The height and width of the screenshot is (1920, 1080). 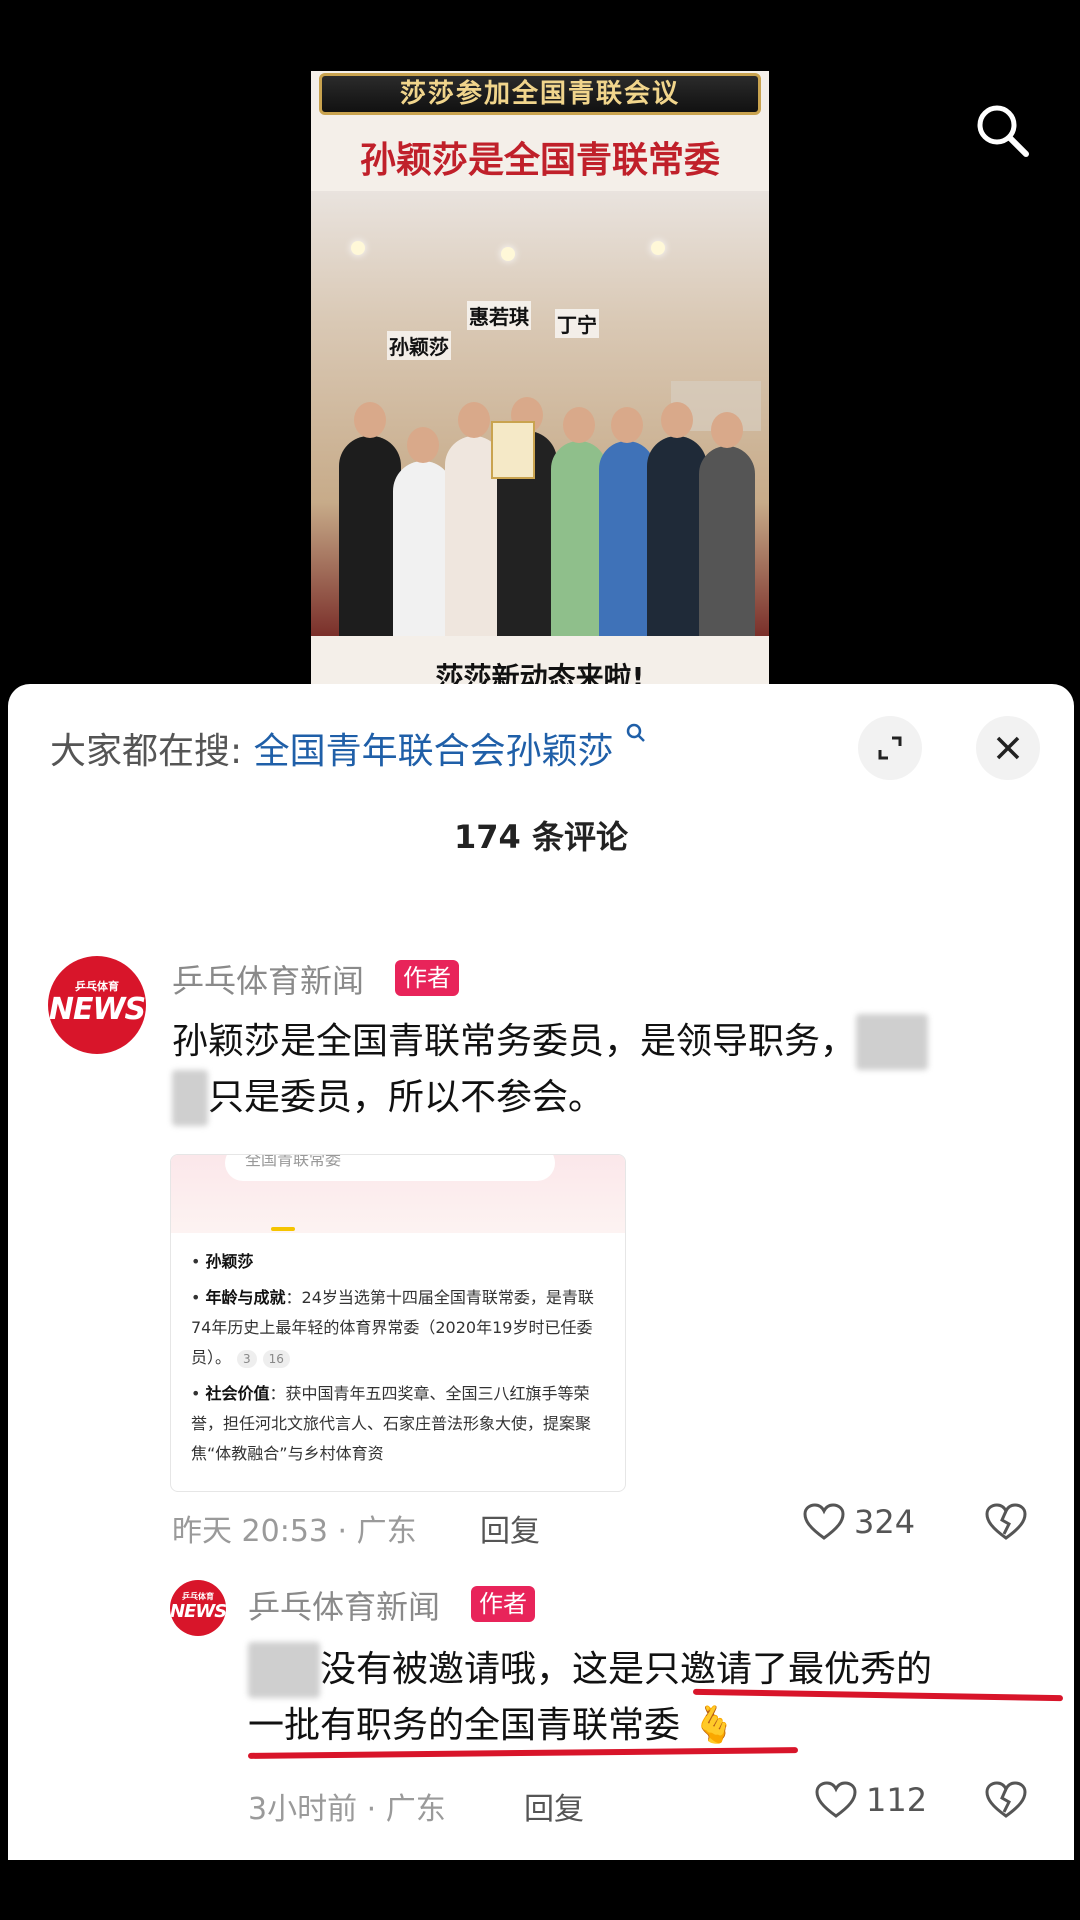 I want to click on trending-search-prefix: 大家都在搜:, so click(x=146, y=751).